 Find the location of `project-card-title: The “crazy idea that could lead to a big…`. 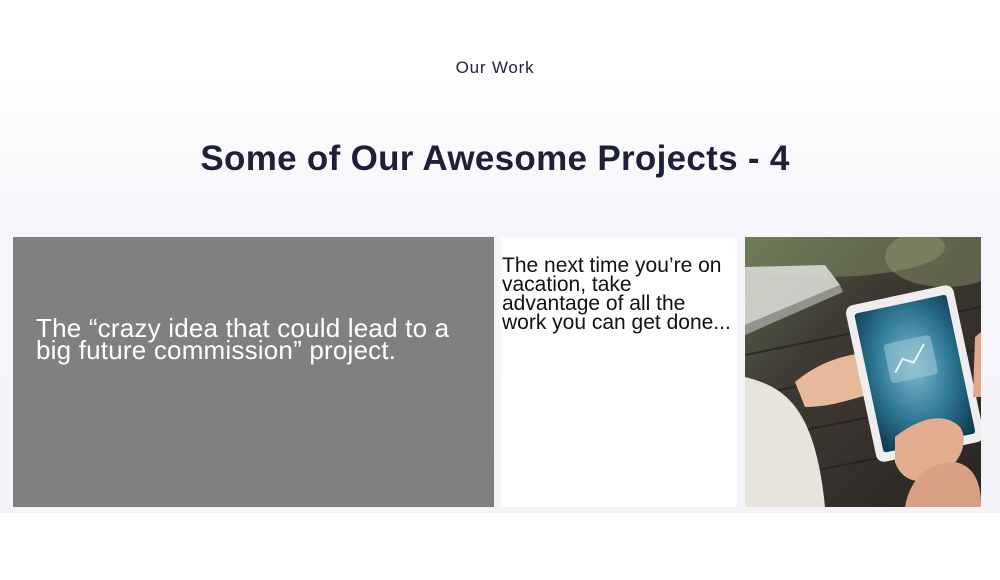

project-card-title: The “crazy idea that could lead to a big… is located at coordinates (258, 339).